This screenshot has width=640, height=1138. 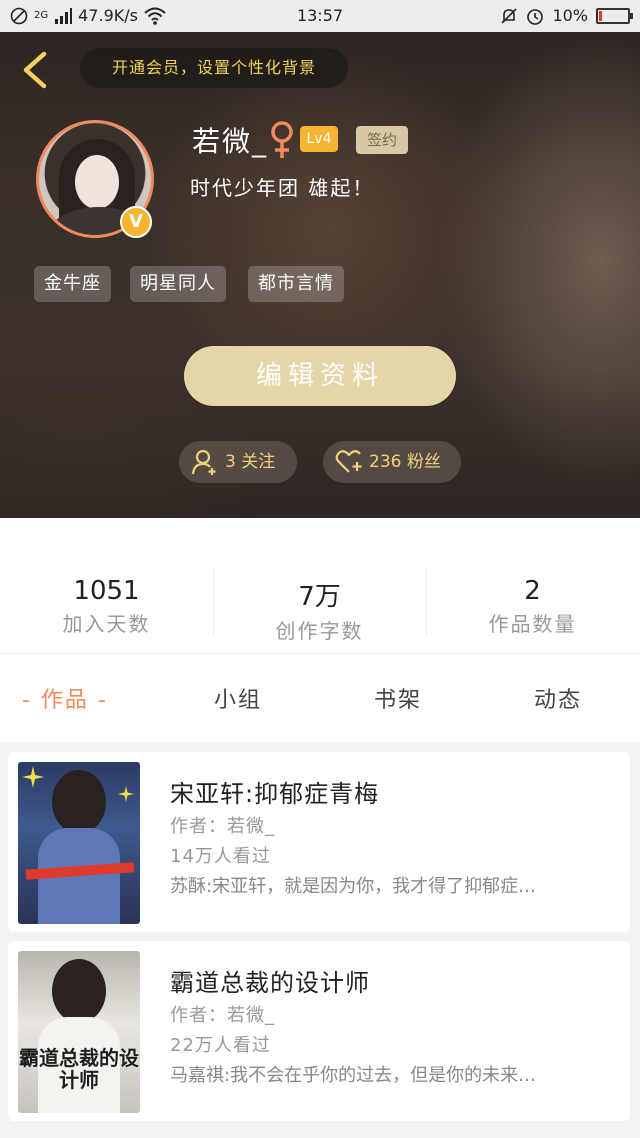 I want to click on tab-group: 小组, so click(x=238, y=698).